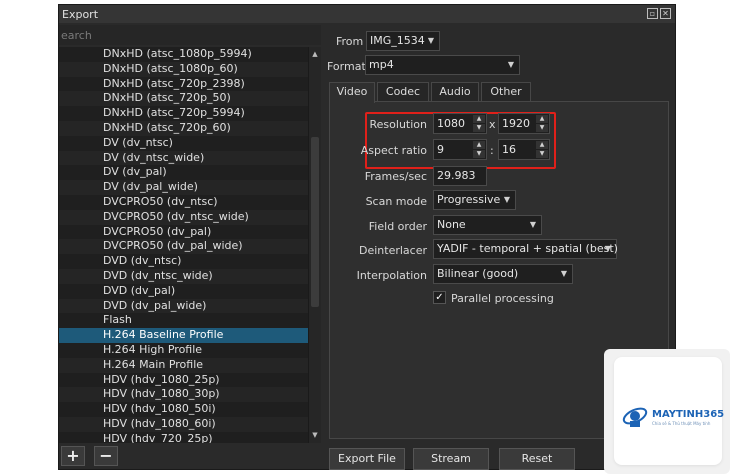 This screenshot has width=730, height=474. What do you see at coordinates (456, 175) in the screenshot?
I see `fps-value: 29.983` at bounding box center [456, 175].